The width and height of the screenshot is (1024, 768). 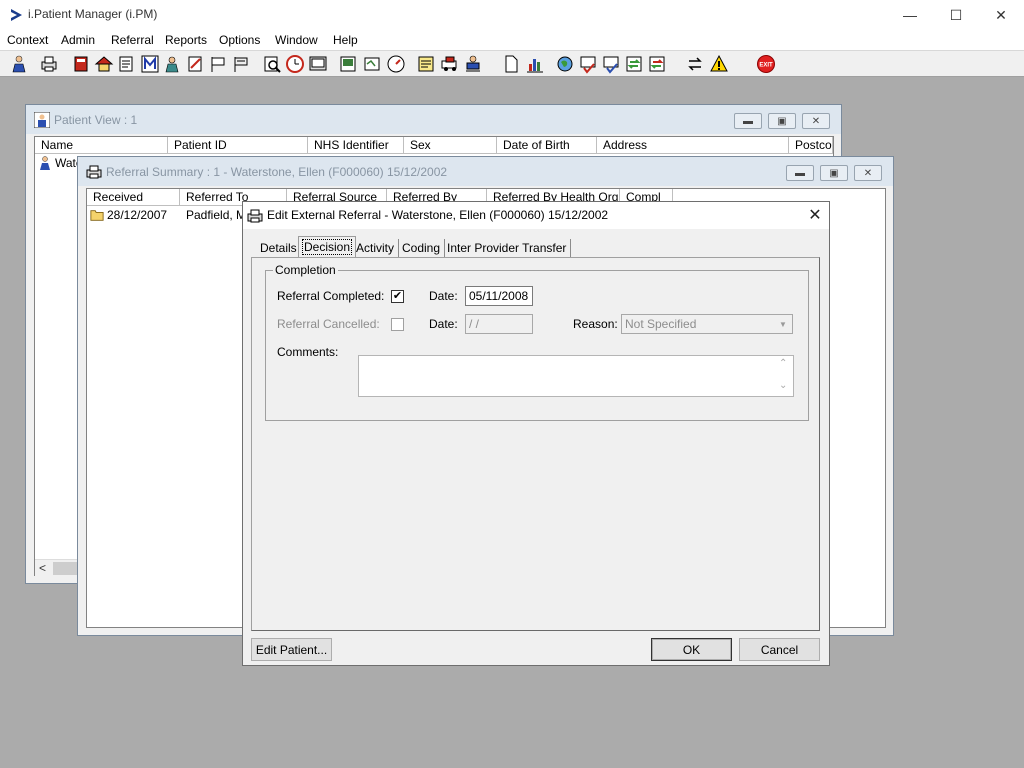 What do you see at coordinates (691, 649) in the screenshot?
I see `ok-button: OK` at bounding box center [691, 649].